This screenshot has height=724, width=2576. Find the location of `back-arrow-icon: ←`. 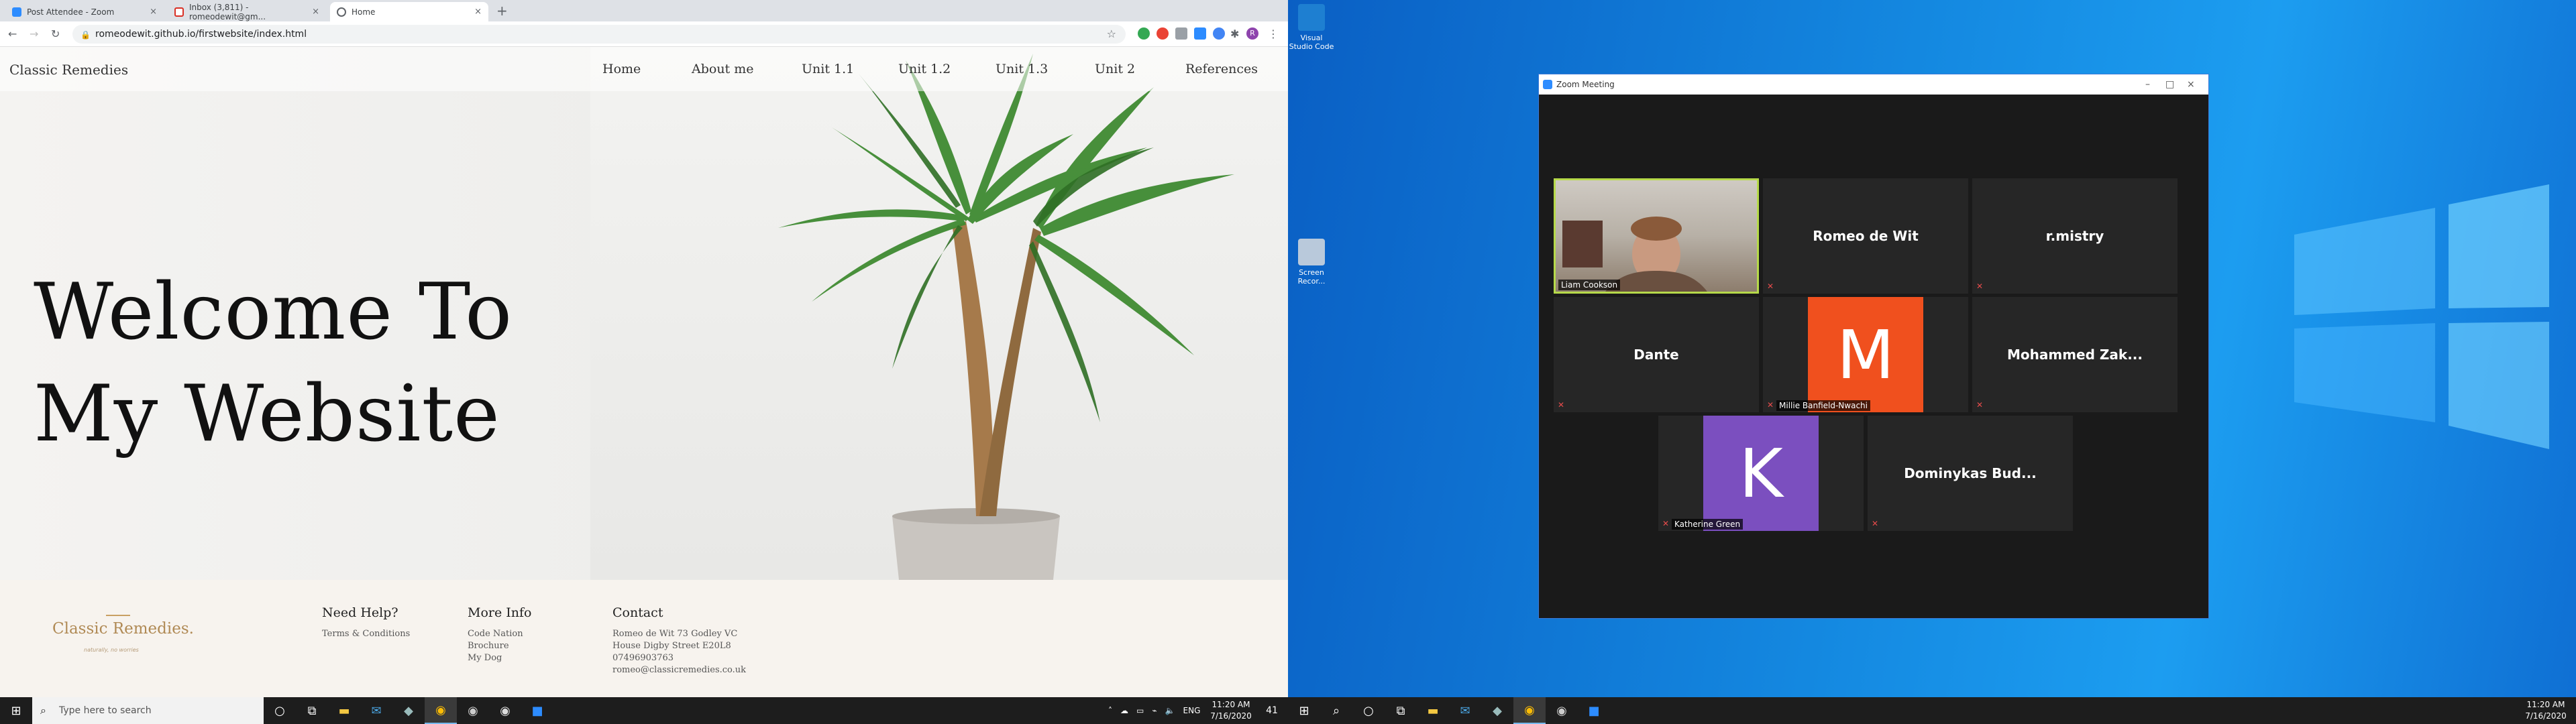

back-arrow-icon: ← is located at coordinates (12, 33).